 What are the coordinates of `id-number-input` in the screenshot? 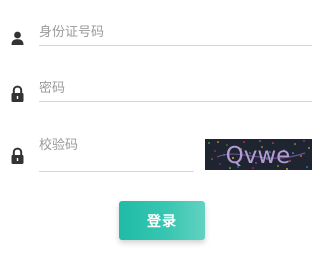 It's located at (175, 33).